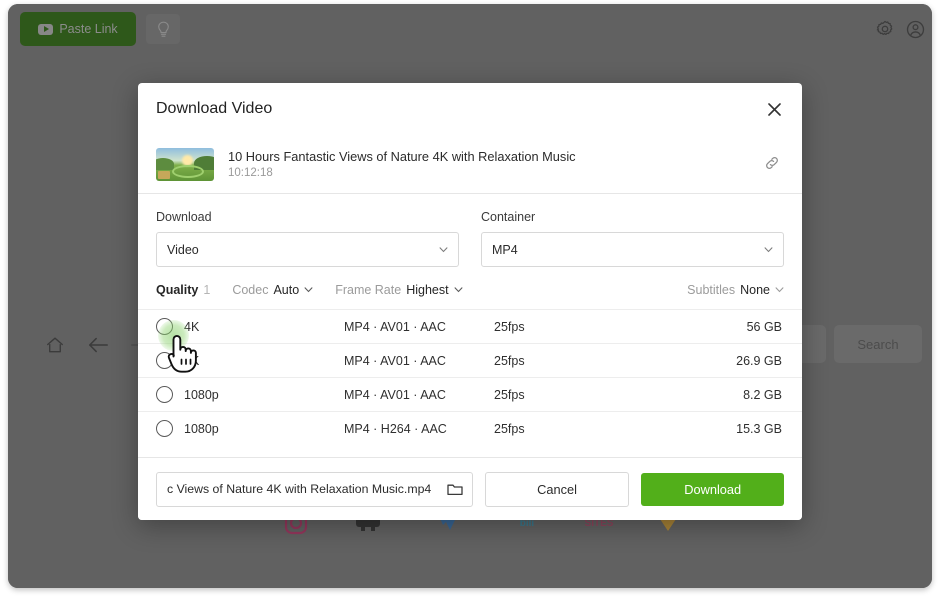 The height and width of the screenshot is (600, 940). What do you see at coordinates (164, 174) in the screenshot?
I see `thumbnail-badge` at bounding box center [164, 174].